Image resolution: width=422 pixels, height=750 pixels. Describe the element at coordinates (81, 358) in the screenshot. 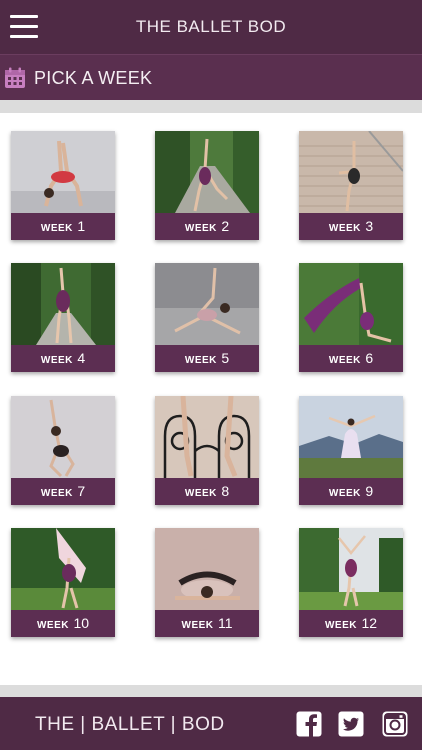

I see `week-number: 4` at that location.